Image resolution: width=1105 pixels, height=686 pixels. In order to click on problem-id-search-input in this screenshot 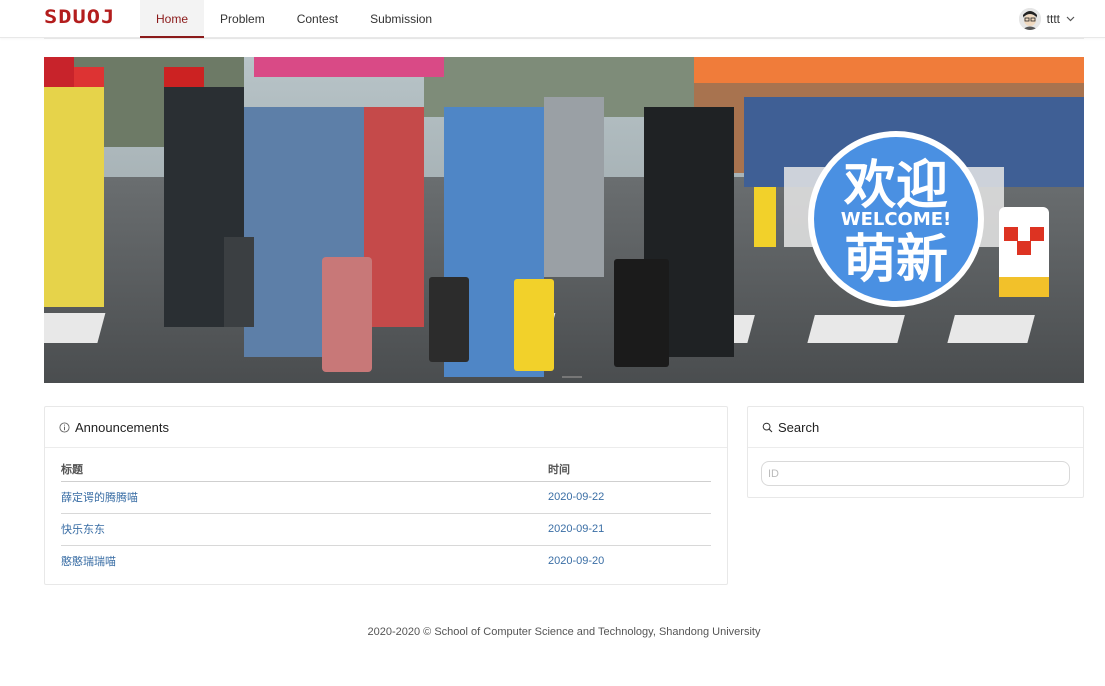, I will do `click(915, 473)`.